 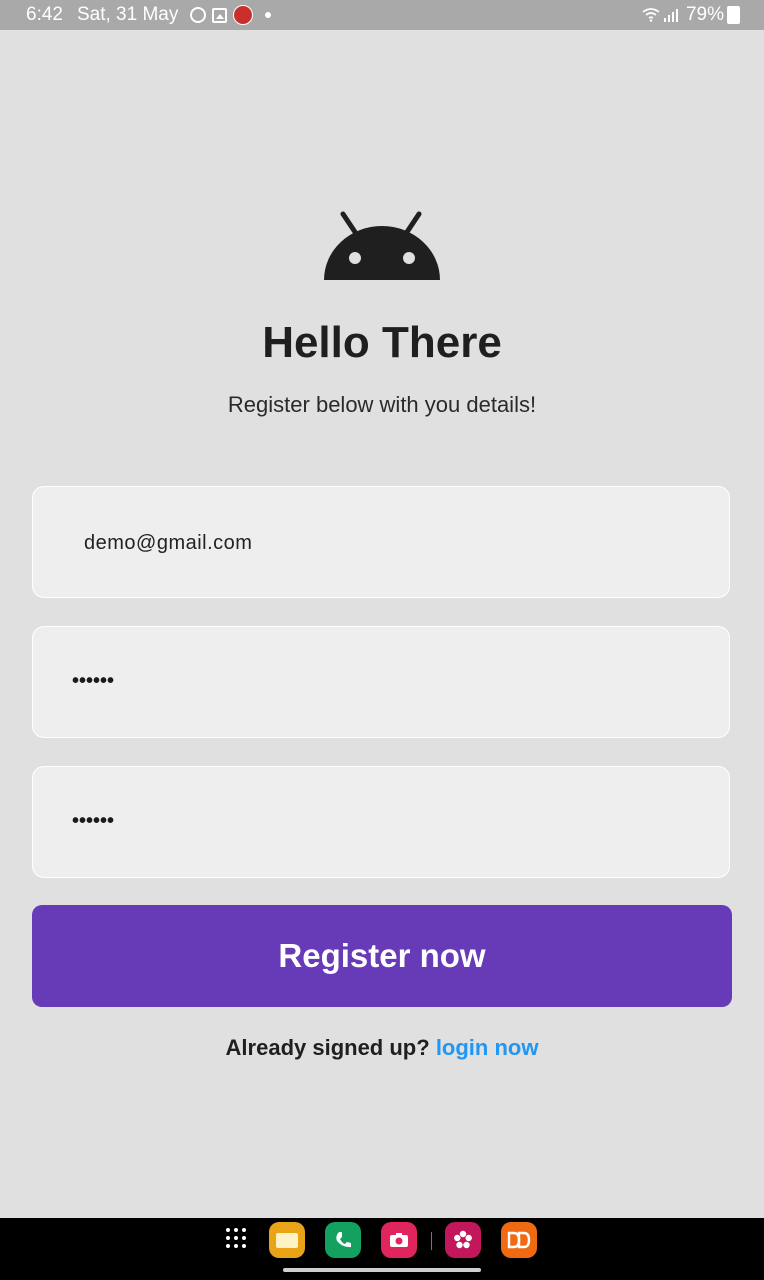 What do you see at coordinates (327, 1047) in the screenshot?
I see `login-prompt-text: Already signed up?` at bounding box center [327, 1047].